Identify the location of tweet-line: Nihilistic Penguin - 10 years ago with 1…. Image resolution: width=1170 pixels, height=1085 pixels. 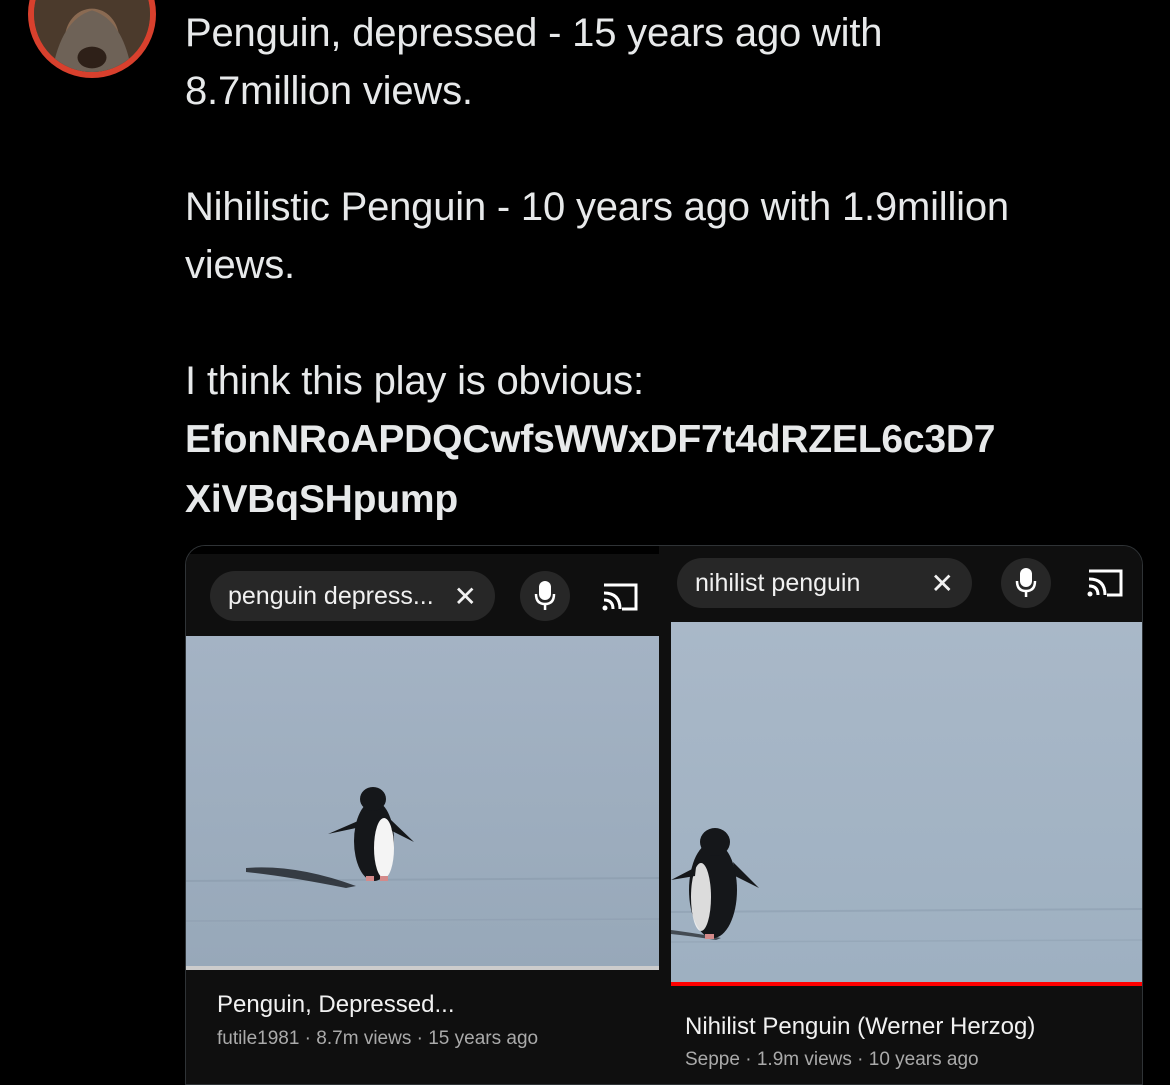
(597, 207).